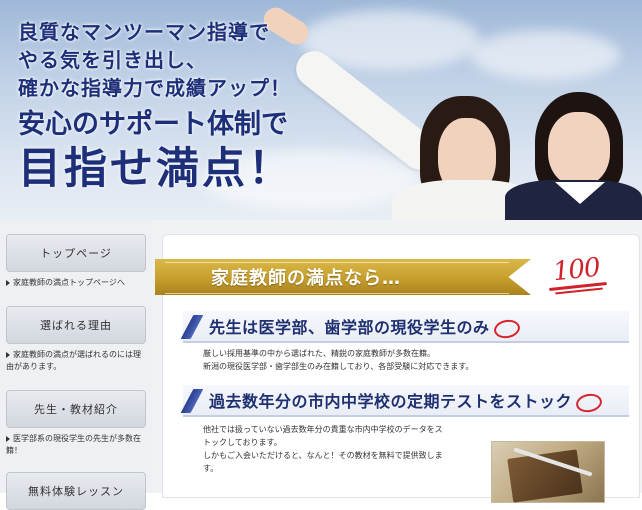 Image resolution: width=642 pixels, height=510 pixels. I want to click on girl-face, so click(579, 149).